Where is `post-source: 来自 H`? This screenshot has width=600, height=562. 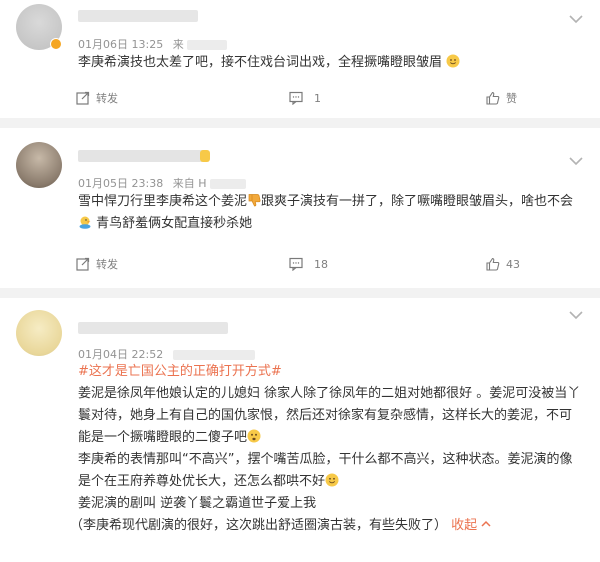 post-source: 来自 H is located at coordinates (189, 183).